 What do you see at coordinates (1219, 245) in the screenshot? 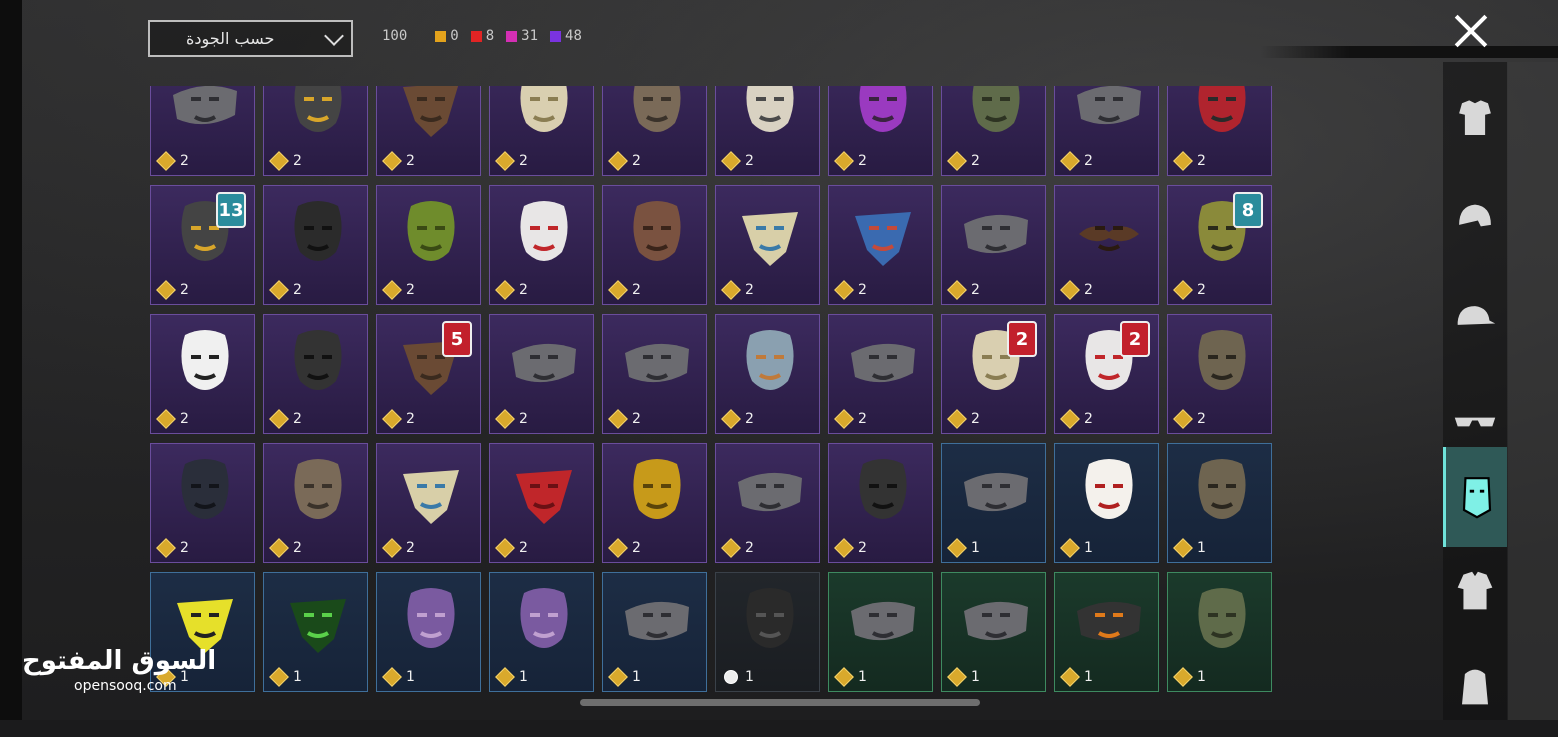
I see `inventory-item: 82` at bounding box center [1219, 245].